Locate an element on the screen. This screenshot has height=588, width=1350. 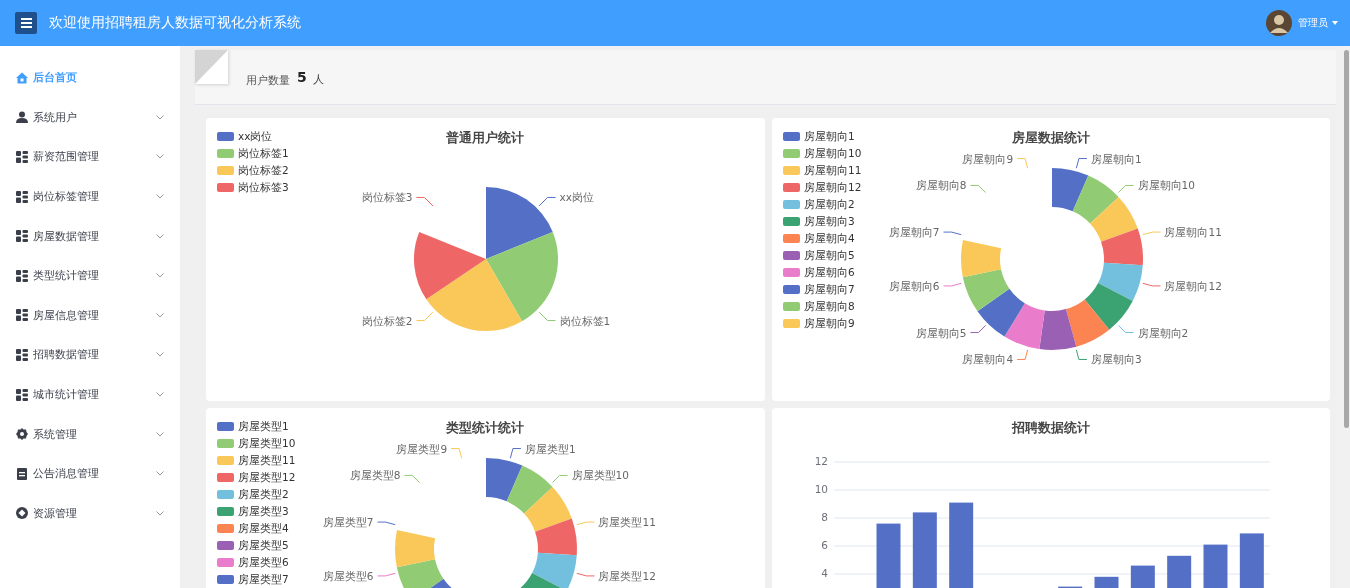
legend-label: 房屋类型6 is located at coordinates (263, 562).